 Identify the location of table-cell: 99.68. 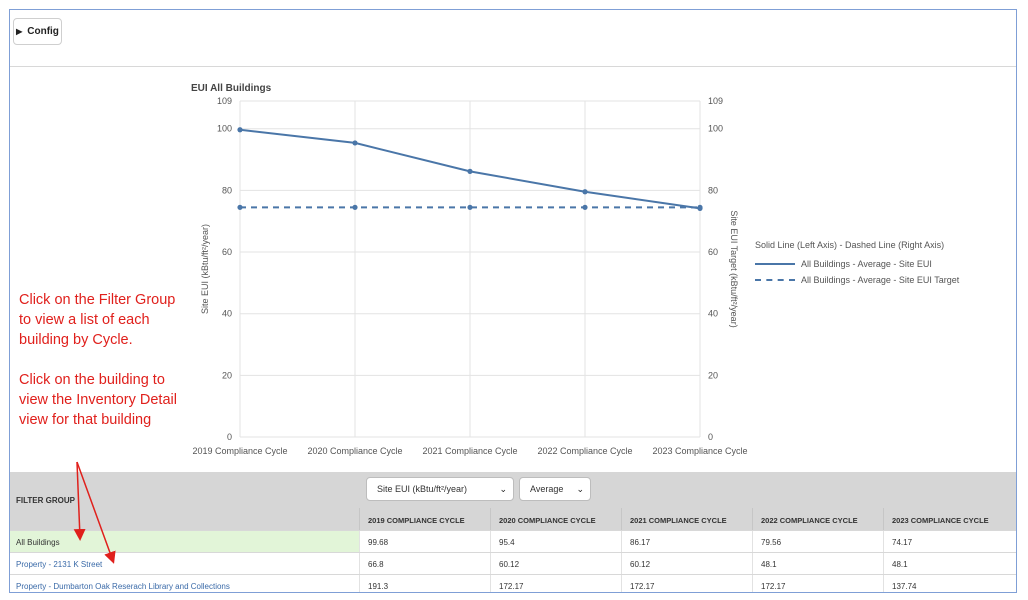
(424, 541).